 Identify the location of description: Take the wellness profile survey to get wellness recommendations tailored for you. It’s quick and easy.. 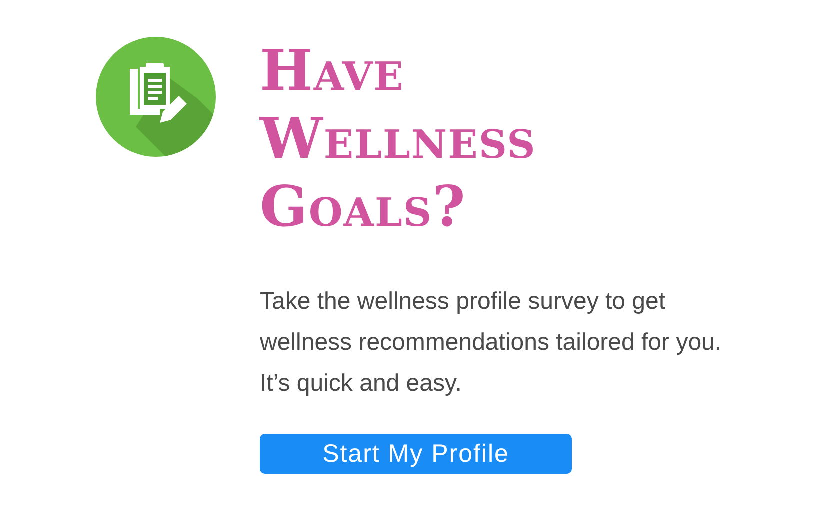
(491, 343).